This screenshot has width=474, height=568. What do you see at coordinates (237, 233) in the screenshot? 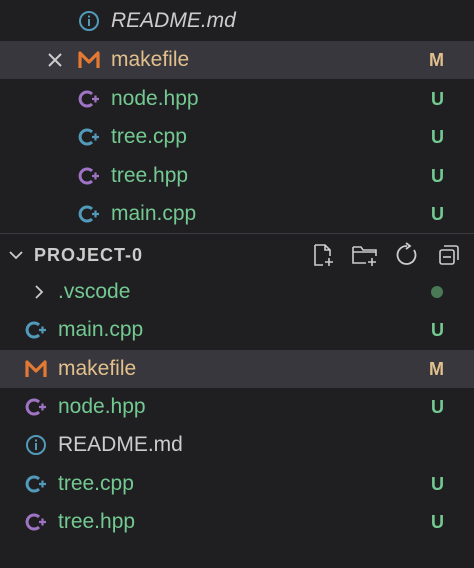
I see `section-divider` at bounding box center [237, 233].